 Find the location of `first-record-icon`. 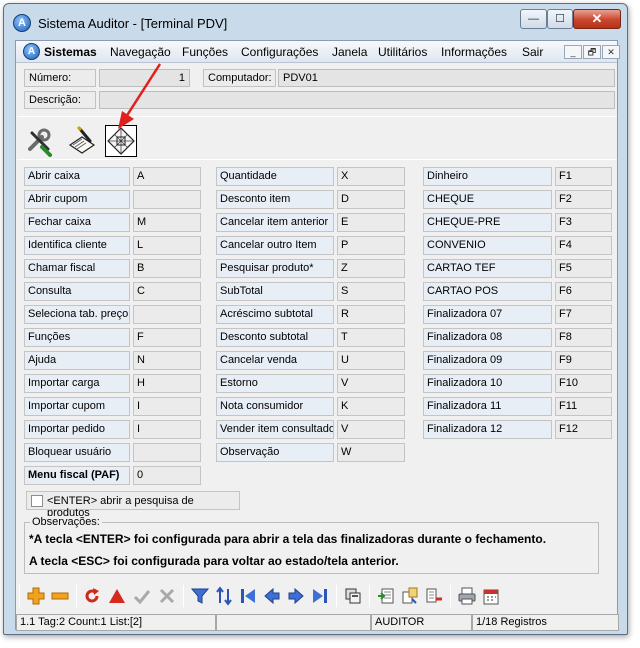

first-record-icon is located at coordinates (248, 596).